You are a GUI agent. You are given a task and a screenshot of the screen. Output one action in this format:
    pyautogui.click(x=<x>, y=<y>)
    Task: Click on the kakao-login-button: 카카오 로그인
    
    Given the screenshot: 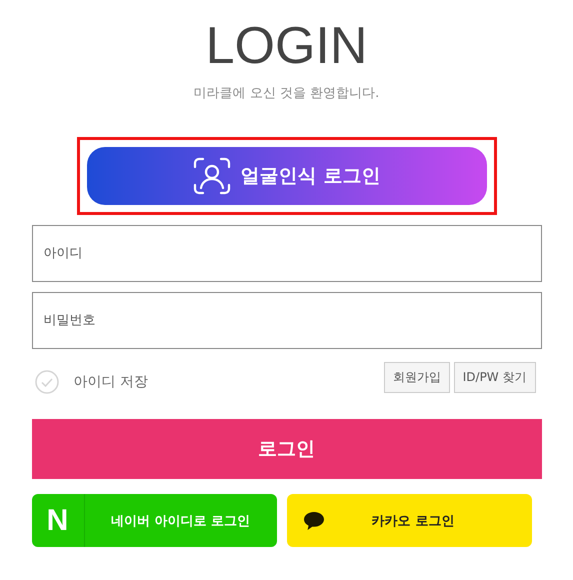 What is the action you would take?
    pyautogui.click(x=409, y=520)
    